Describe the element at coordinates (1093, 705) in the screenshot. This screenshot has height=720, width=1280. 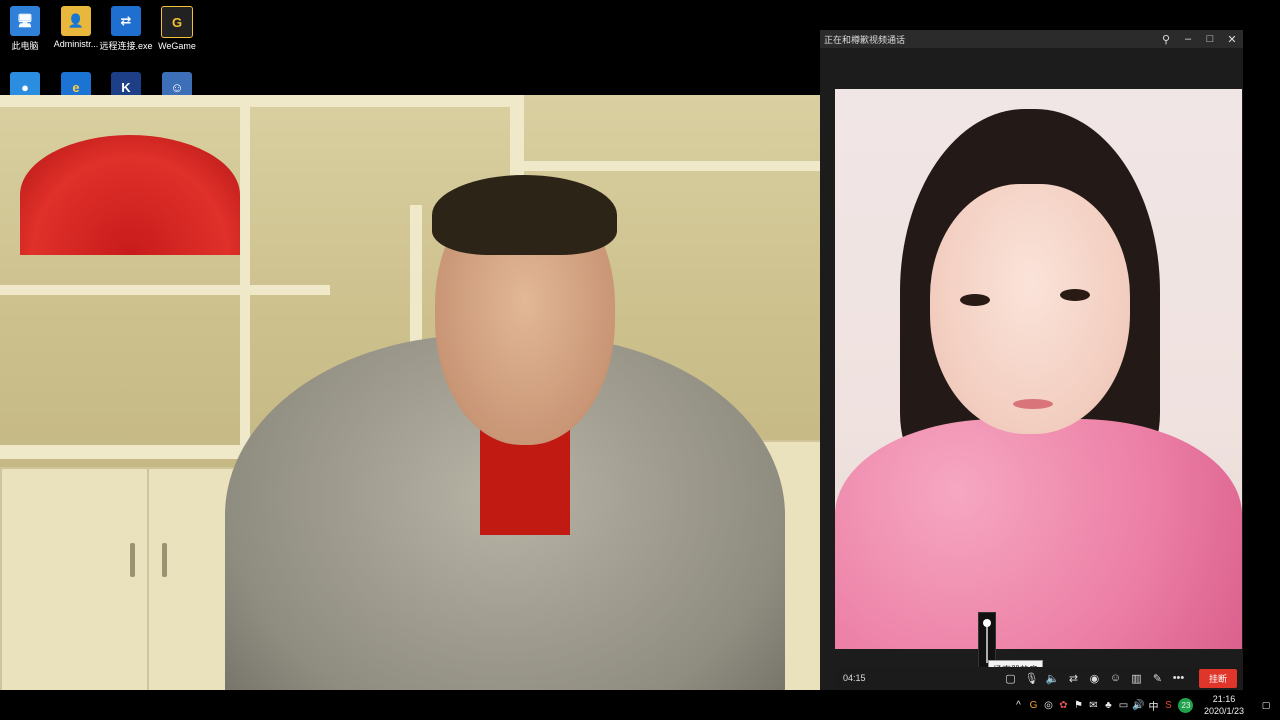
I see `tray-app-icon: ✉` at that location.